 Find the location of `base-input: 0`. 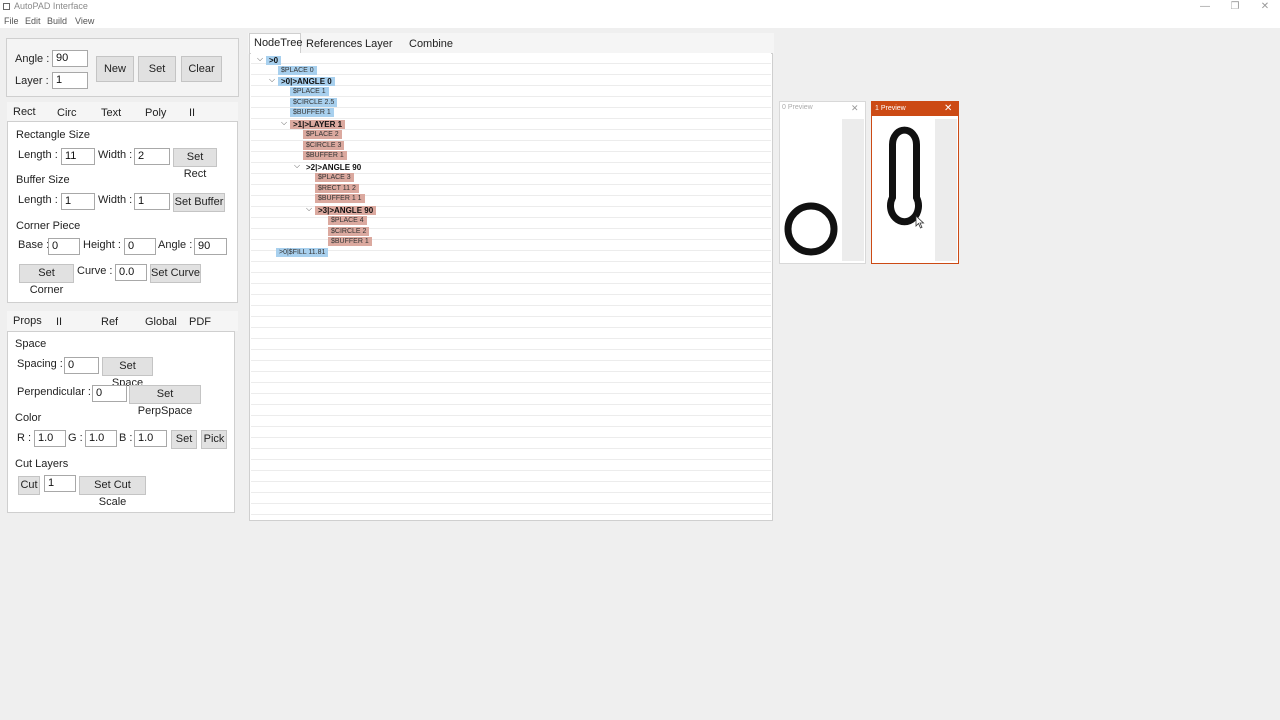

base-input: 0 is located at coordinates (64, 246).